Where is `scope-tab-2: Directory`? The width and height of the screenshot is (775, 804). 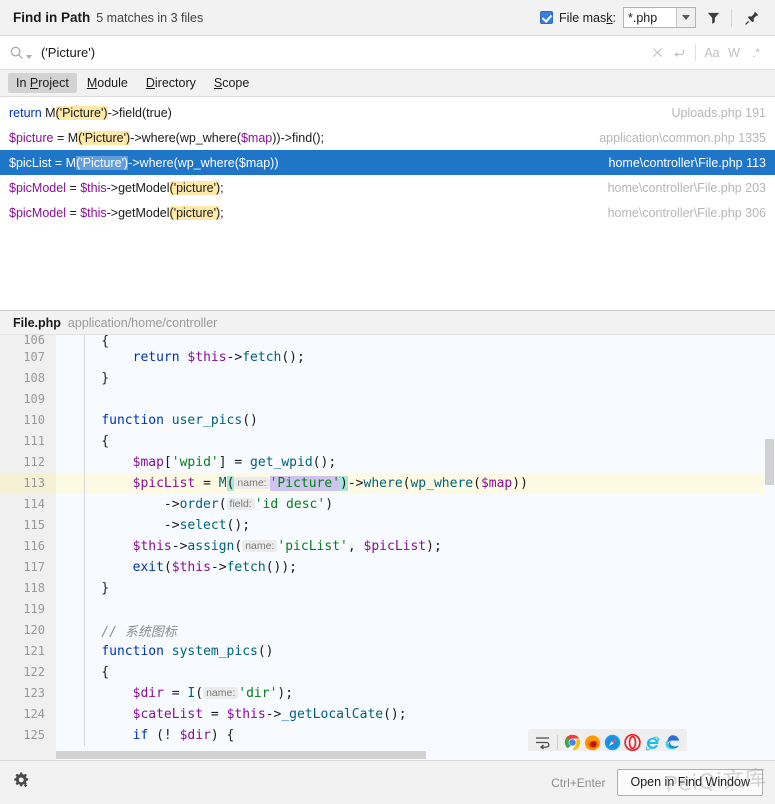
scope-tab-2: Directory is located at coordinates (171, 83).